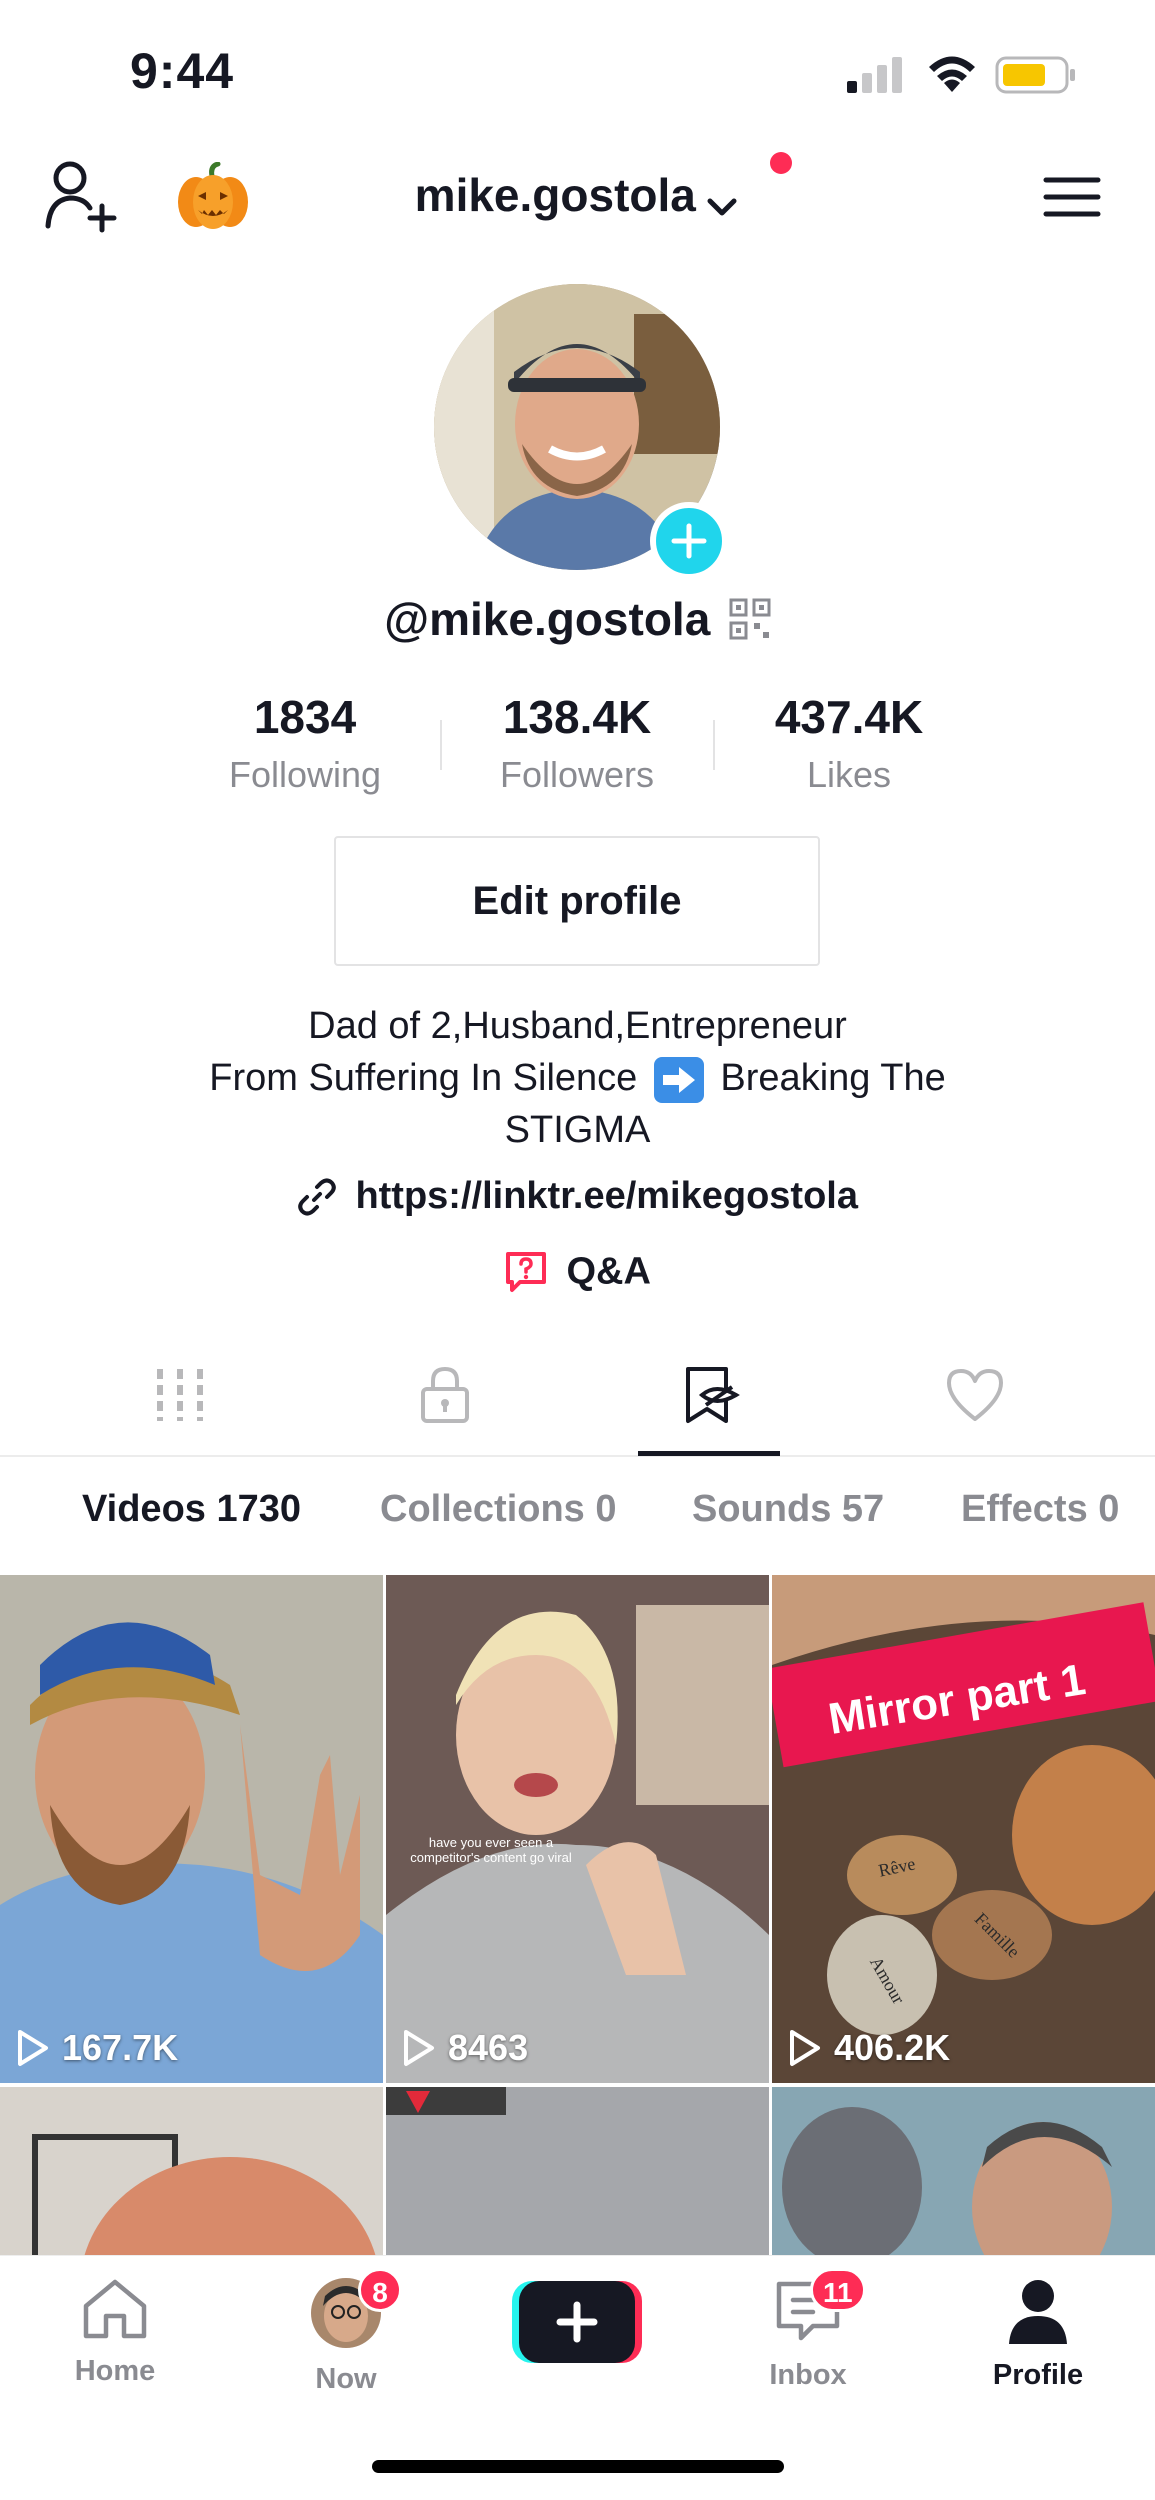  I want to click on bio-link: https://linktr.ee/mikegostola, so click(577, 1196).